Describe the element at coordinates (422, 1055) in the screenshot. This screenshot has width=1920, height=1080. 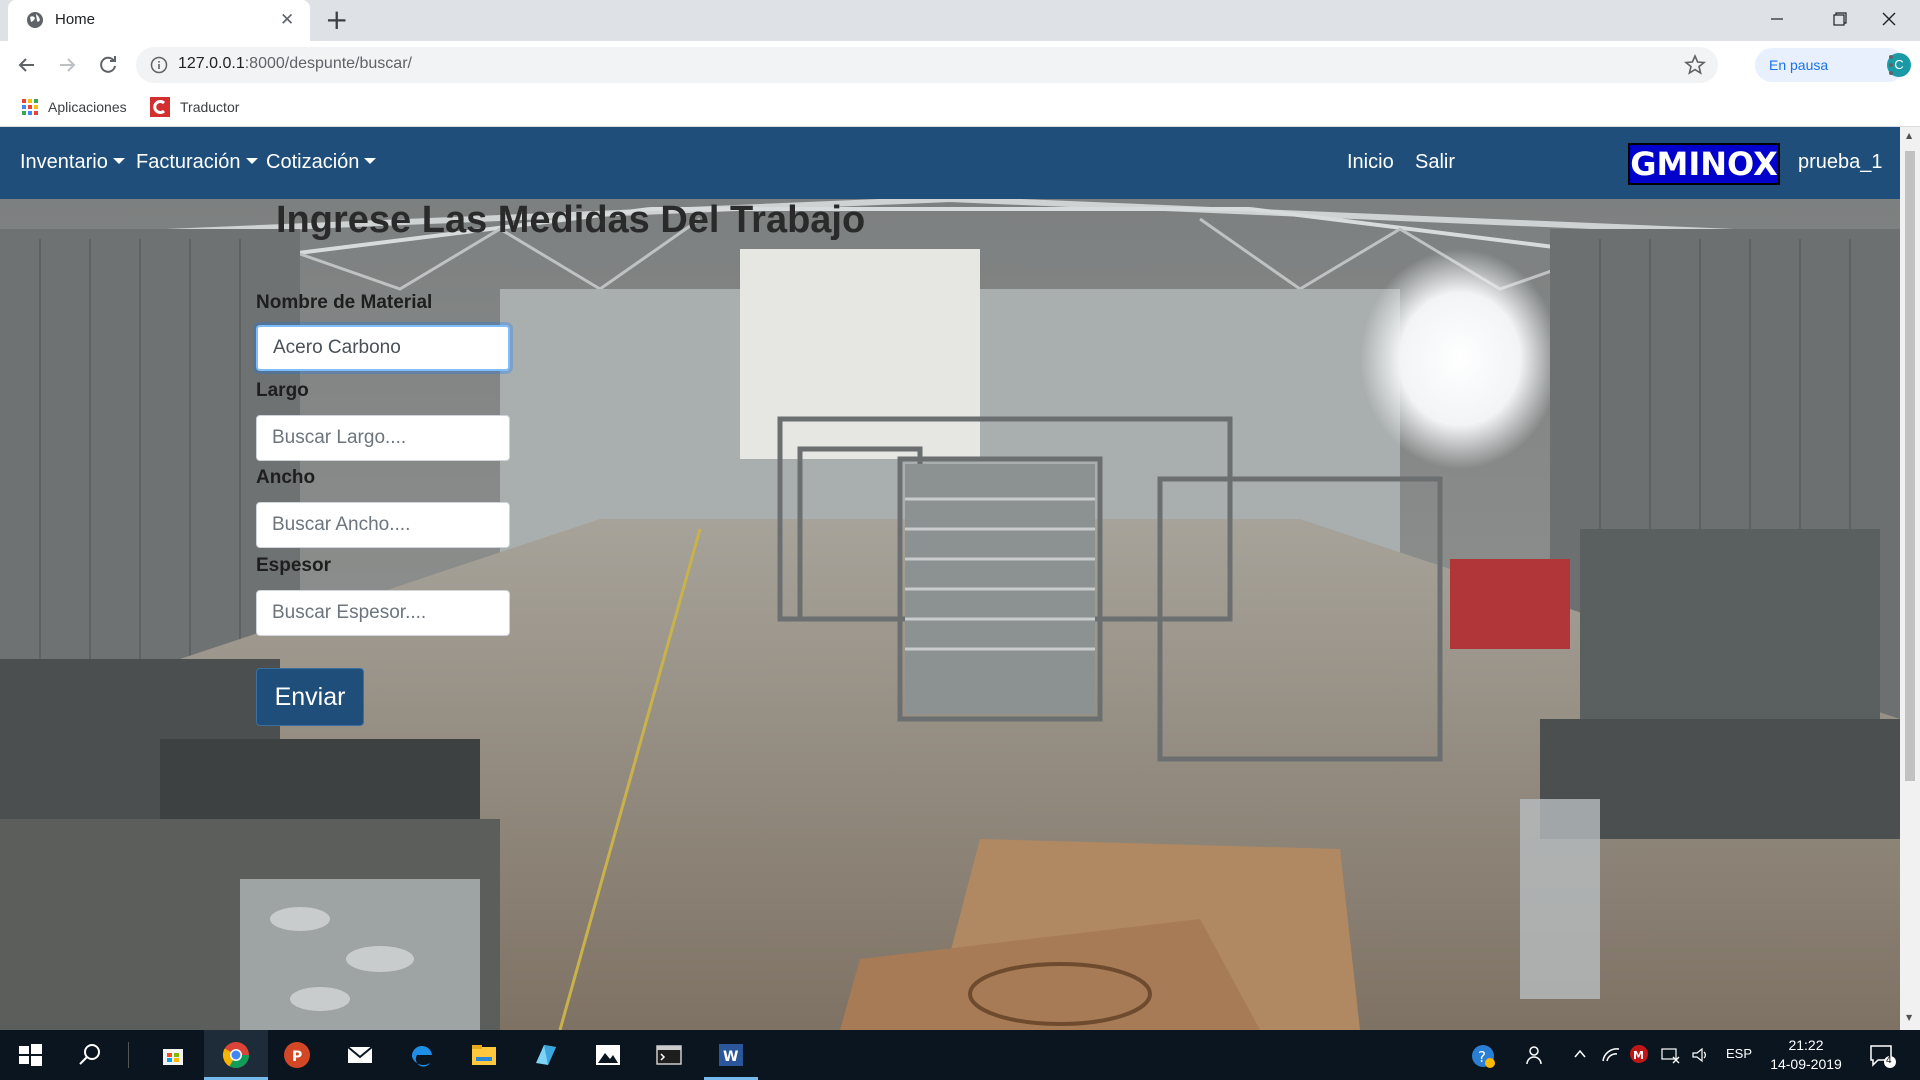
I see `edge-icon` at that location.